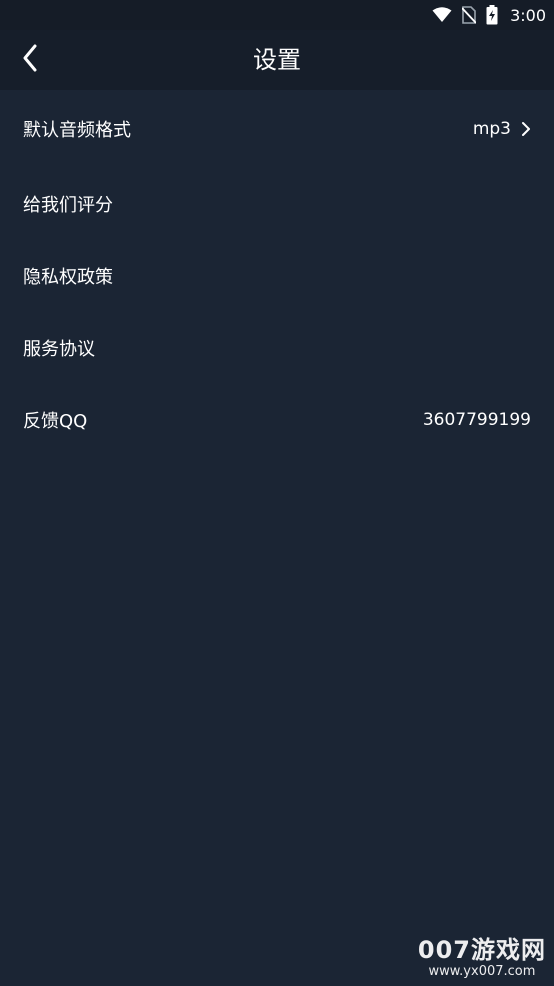  I want to click on page-title: 设置, so click(277, 60).